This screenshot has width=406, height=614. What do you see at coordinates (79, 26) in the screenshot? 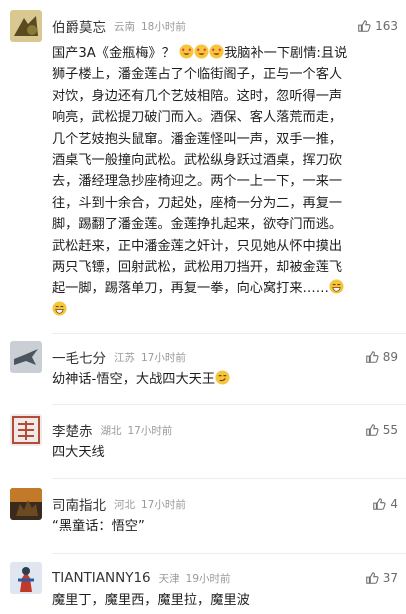
I see `username: 伯爵莫忘` at bounding box center [79, 26].